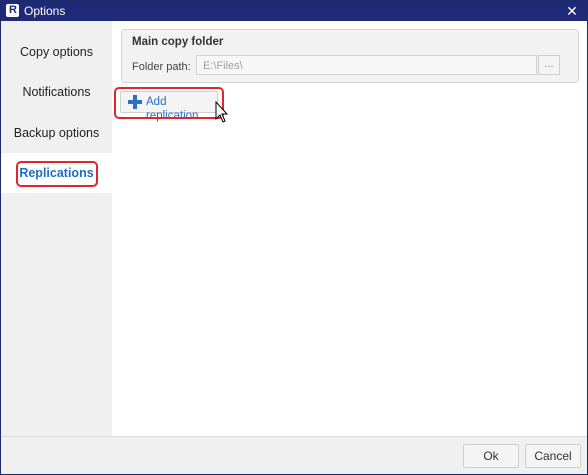  What do you see at coordinates (56, 92) in the screenshot?
I see `sidebar-item-notifications: Notifications` at bounding box center [56, 92].